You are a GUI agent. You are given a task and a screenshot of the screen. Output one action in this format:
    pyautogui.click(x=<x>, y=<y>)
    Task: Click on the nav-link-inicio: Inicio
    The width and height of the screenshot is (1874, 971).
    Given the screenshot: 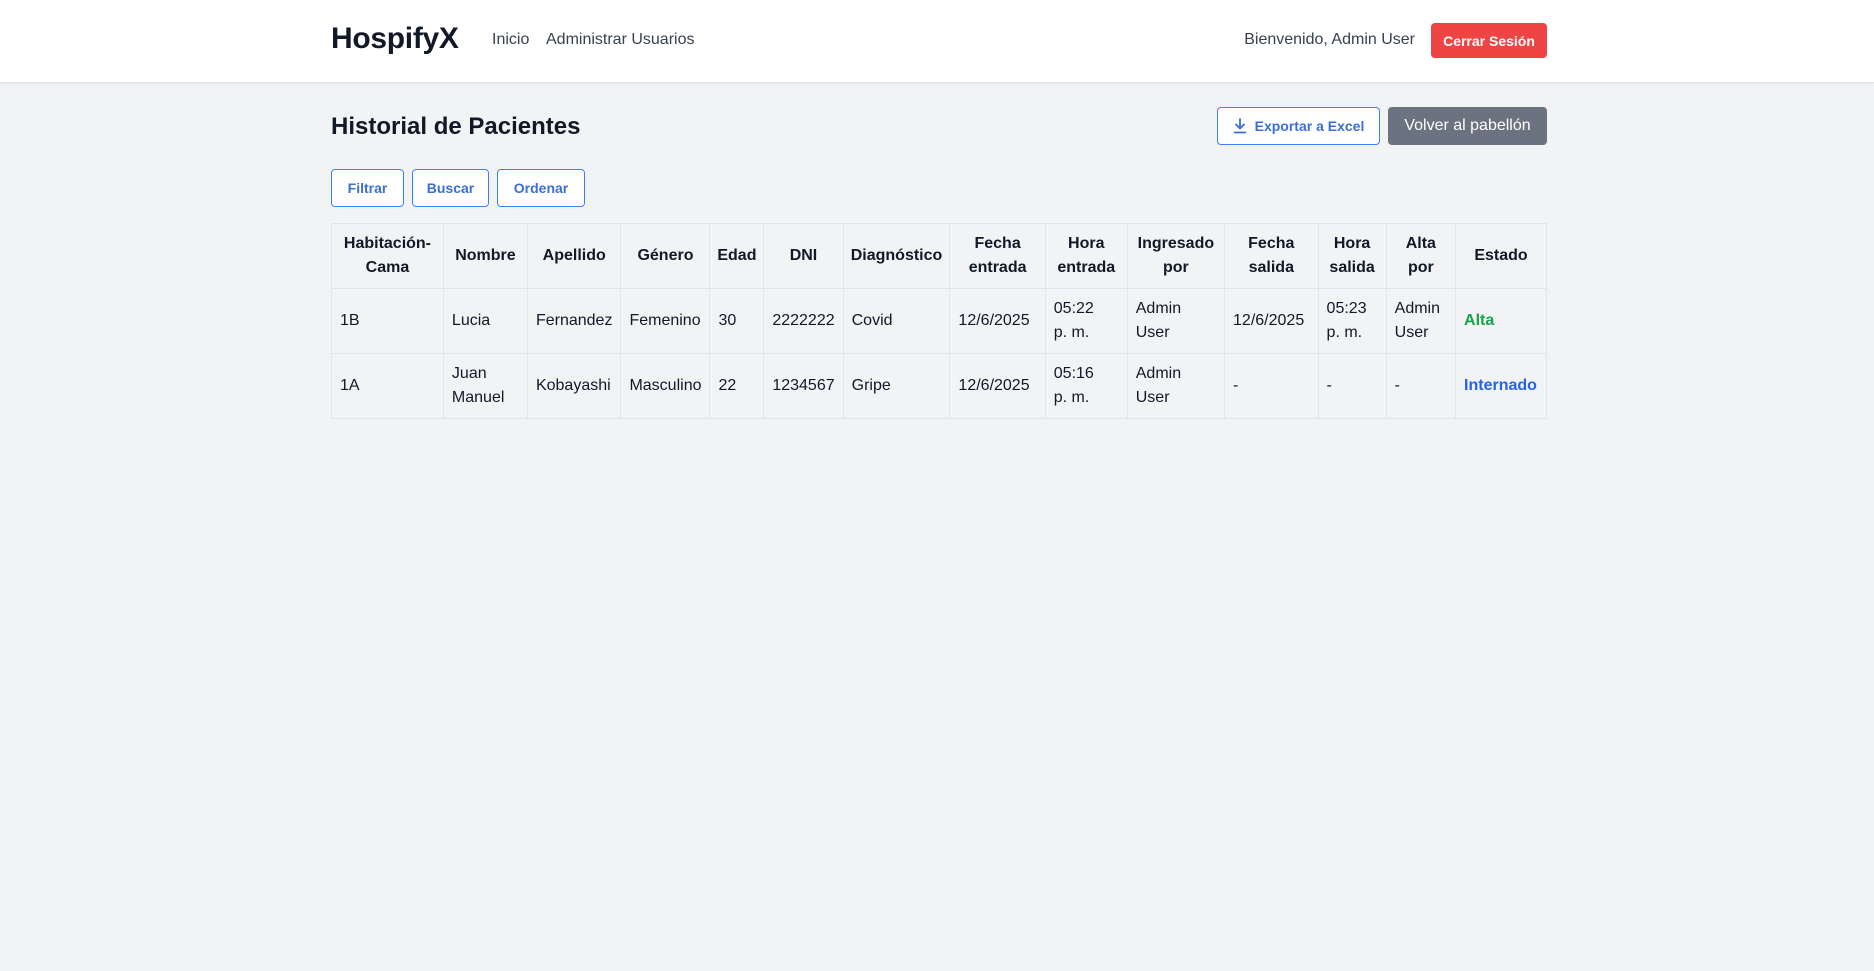 What is the action you would take?
    pyautogui.click(x=510, y=40)
    